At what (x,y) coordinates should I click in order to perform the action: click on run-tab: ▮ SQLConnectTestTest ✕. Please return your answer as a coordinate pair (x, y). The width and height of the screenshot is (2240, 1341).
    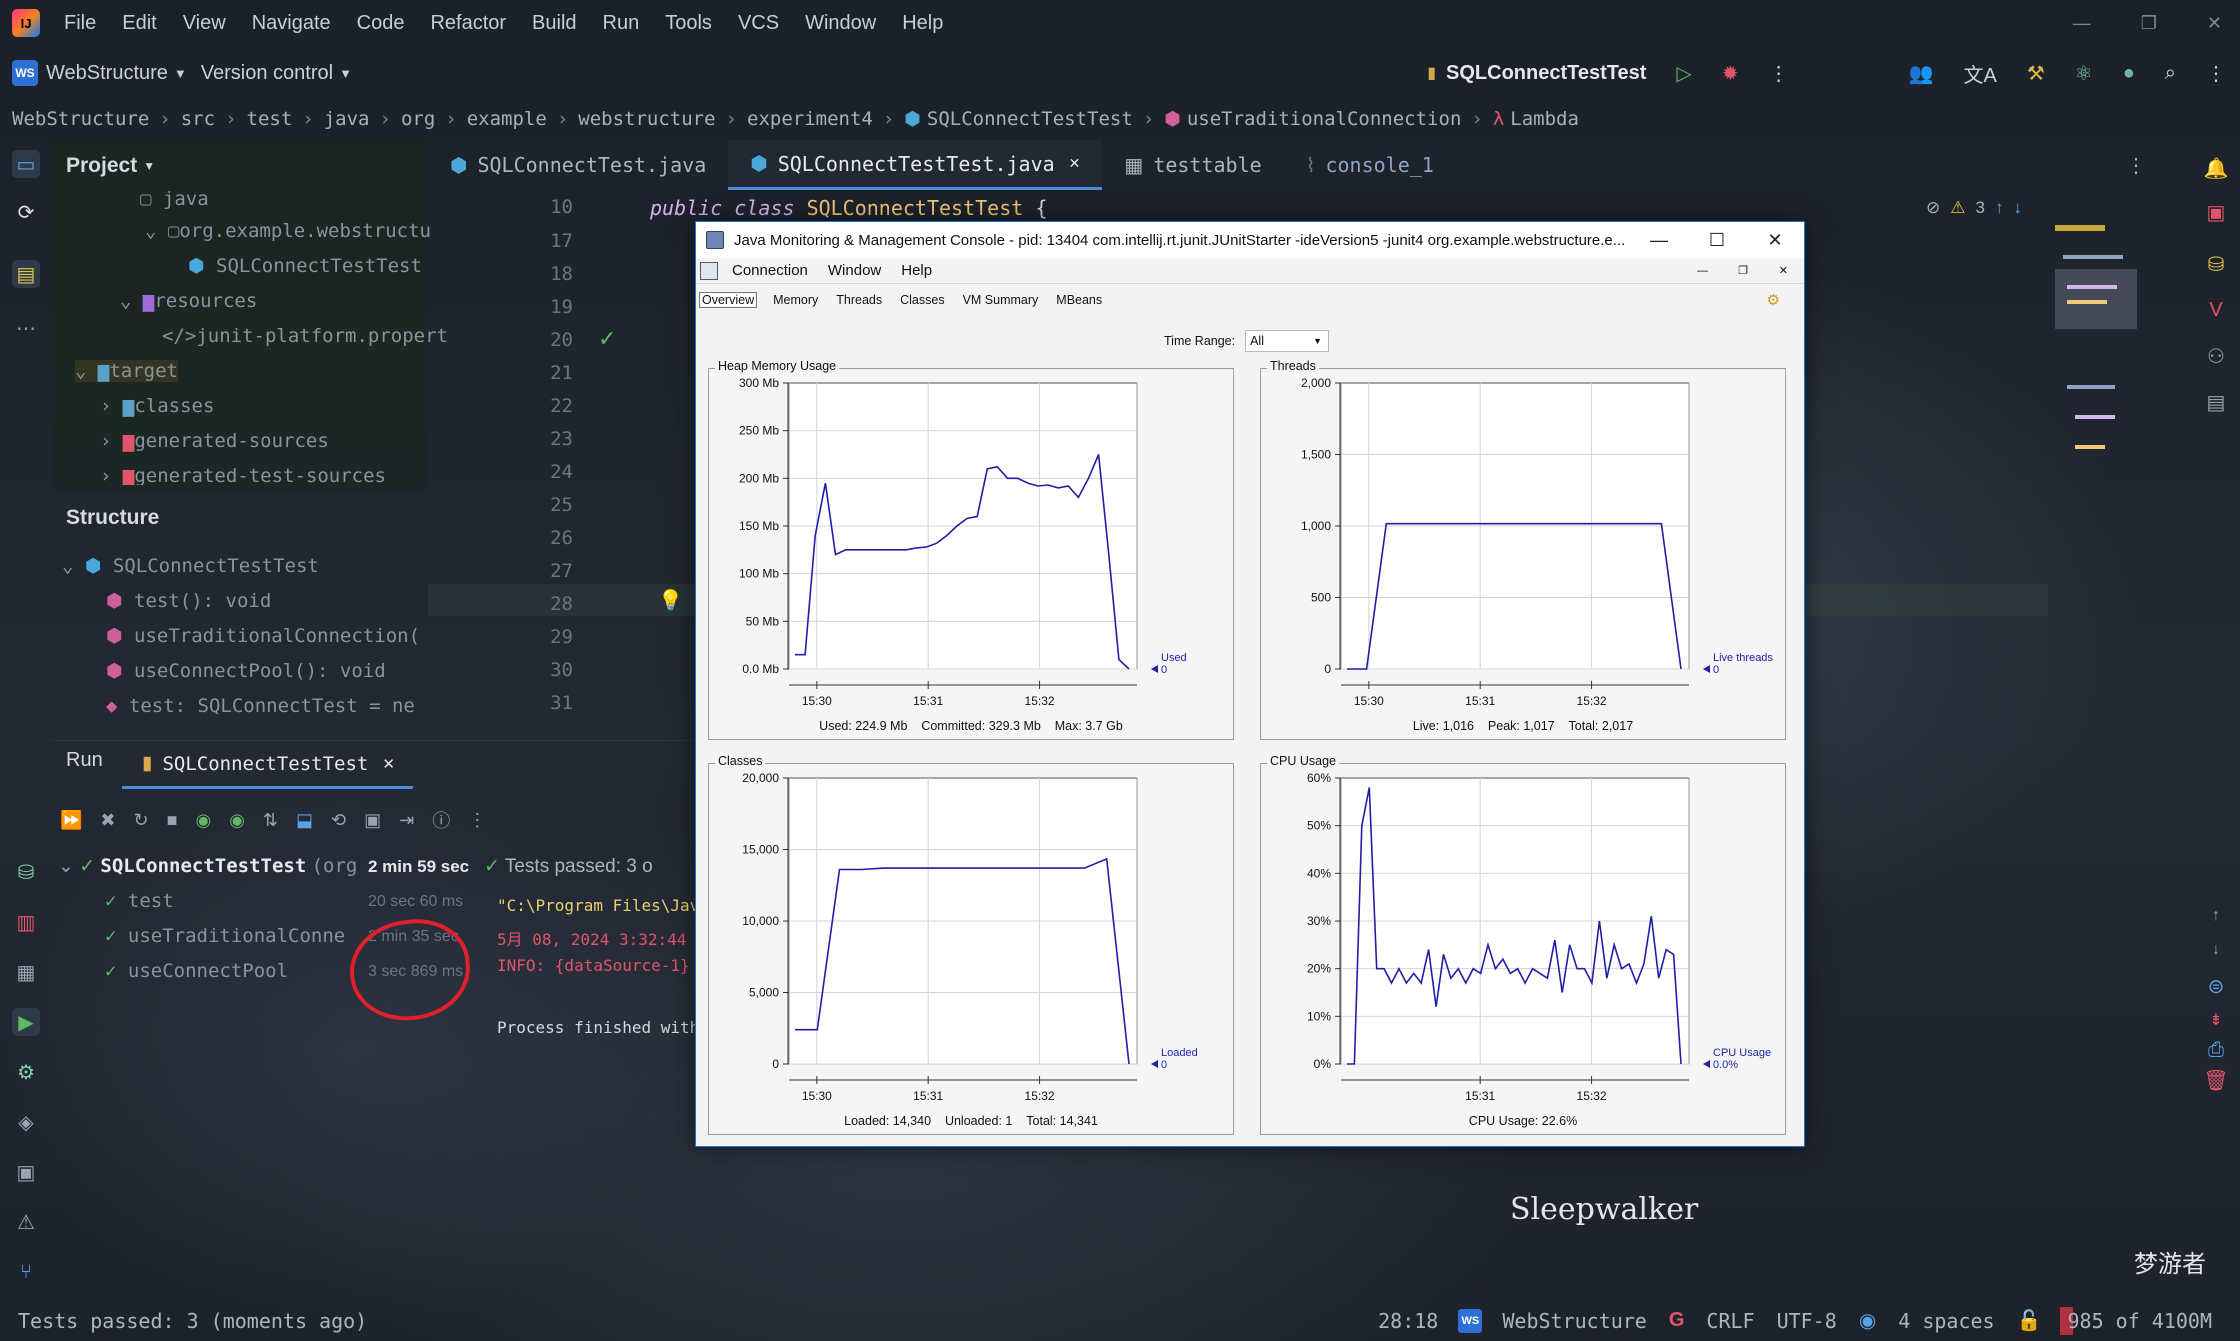
    Looking at the image, I should click on (267, 765).